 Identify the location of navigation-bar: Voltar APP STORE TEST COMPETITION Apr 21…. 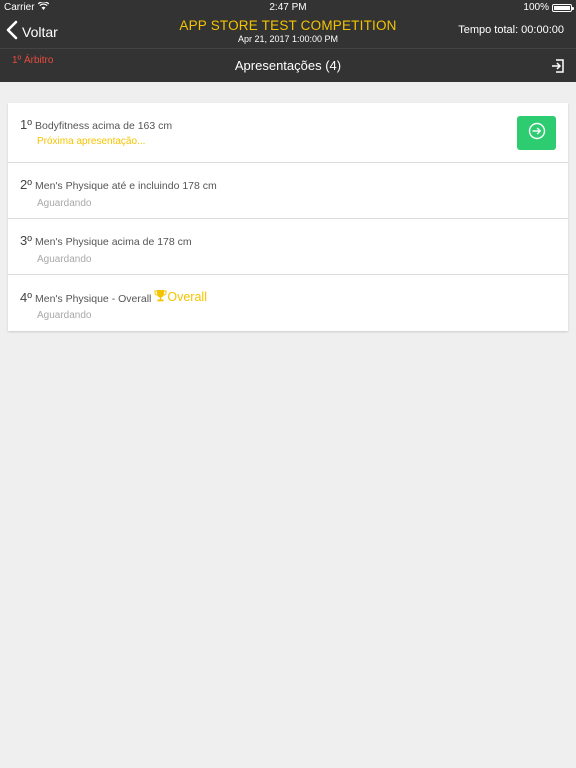
(288, 32).